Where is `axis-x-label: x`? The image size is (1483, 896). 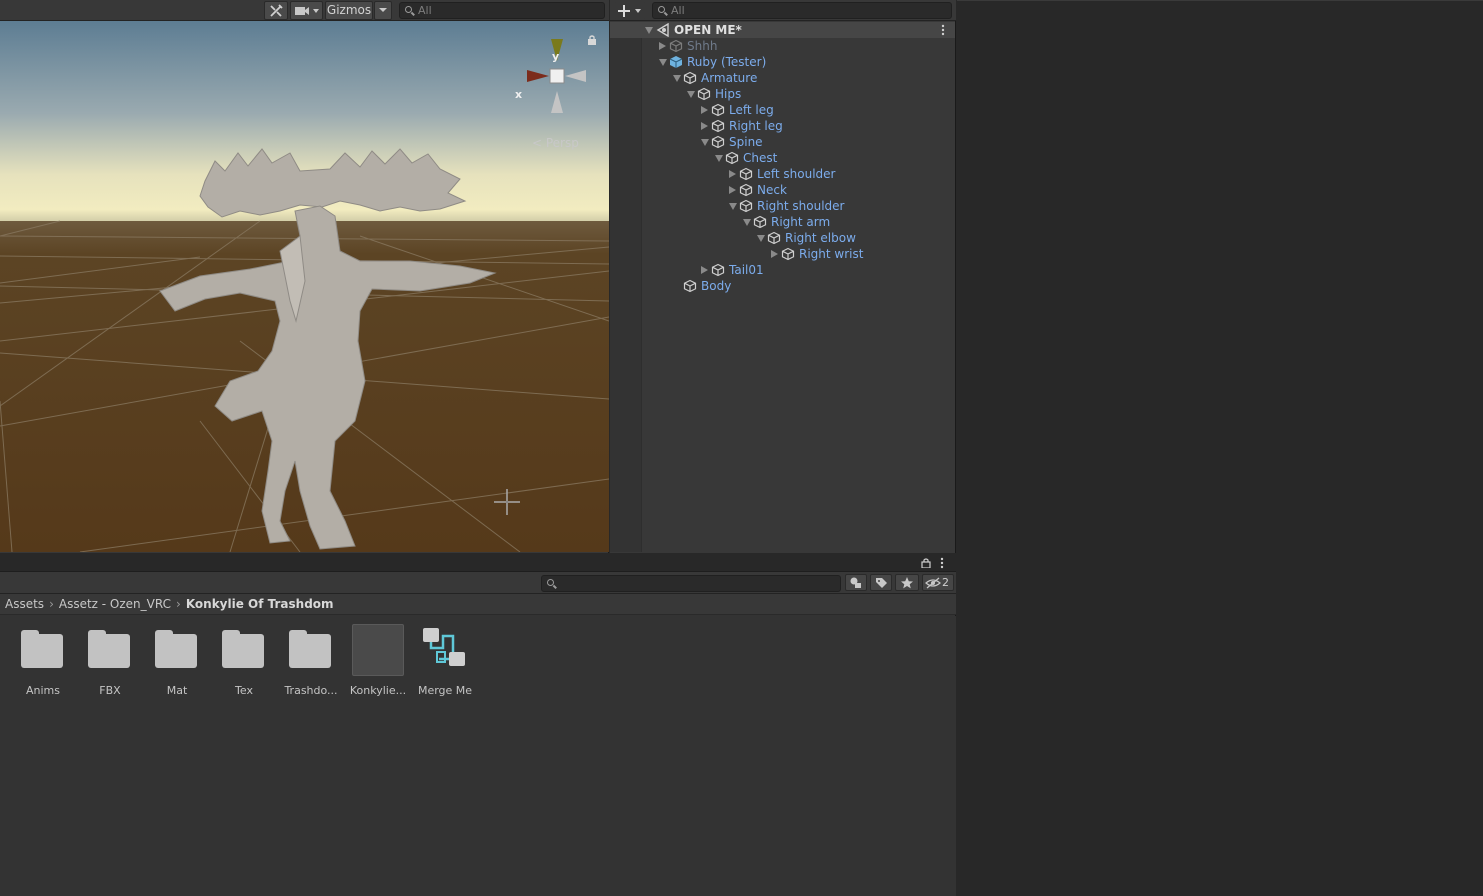
axis-x-label: x is located at coordinates (519, 94).